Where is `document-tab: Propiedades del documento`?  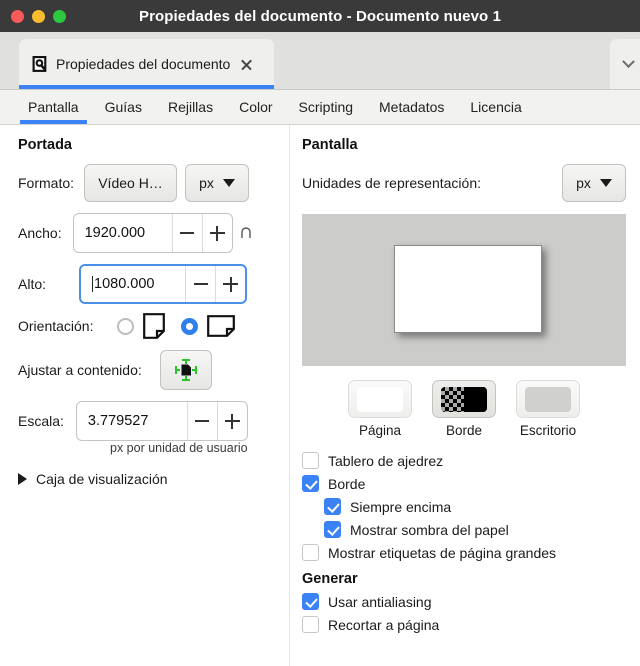 document-tab: Propiedades del documento is located at coordinates (146, 64).